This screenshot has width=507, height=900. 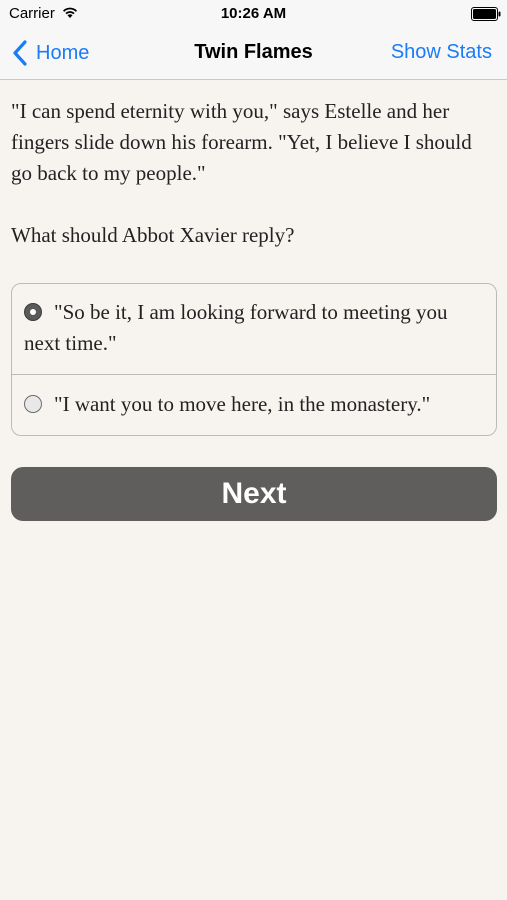 What do you see at coordinates (486, 14) in the screenshot?
I see `battery-icon` at bounding box center [486, 14].